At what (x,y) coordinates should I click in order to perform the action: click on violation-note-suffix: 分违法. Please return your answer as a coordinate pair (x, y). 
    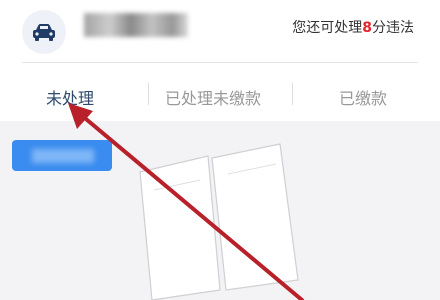
    Looking at the image, I should click on (393, 28).